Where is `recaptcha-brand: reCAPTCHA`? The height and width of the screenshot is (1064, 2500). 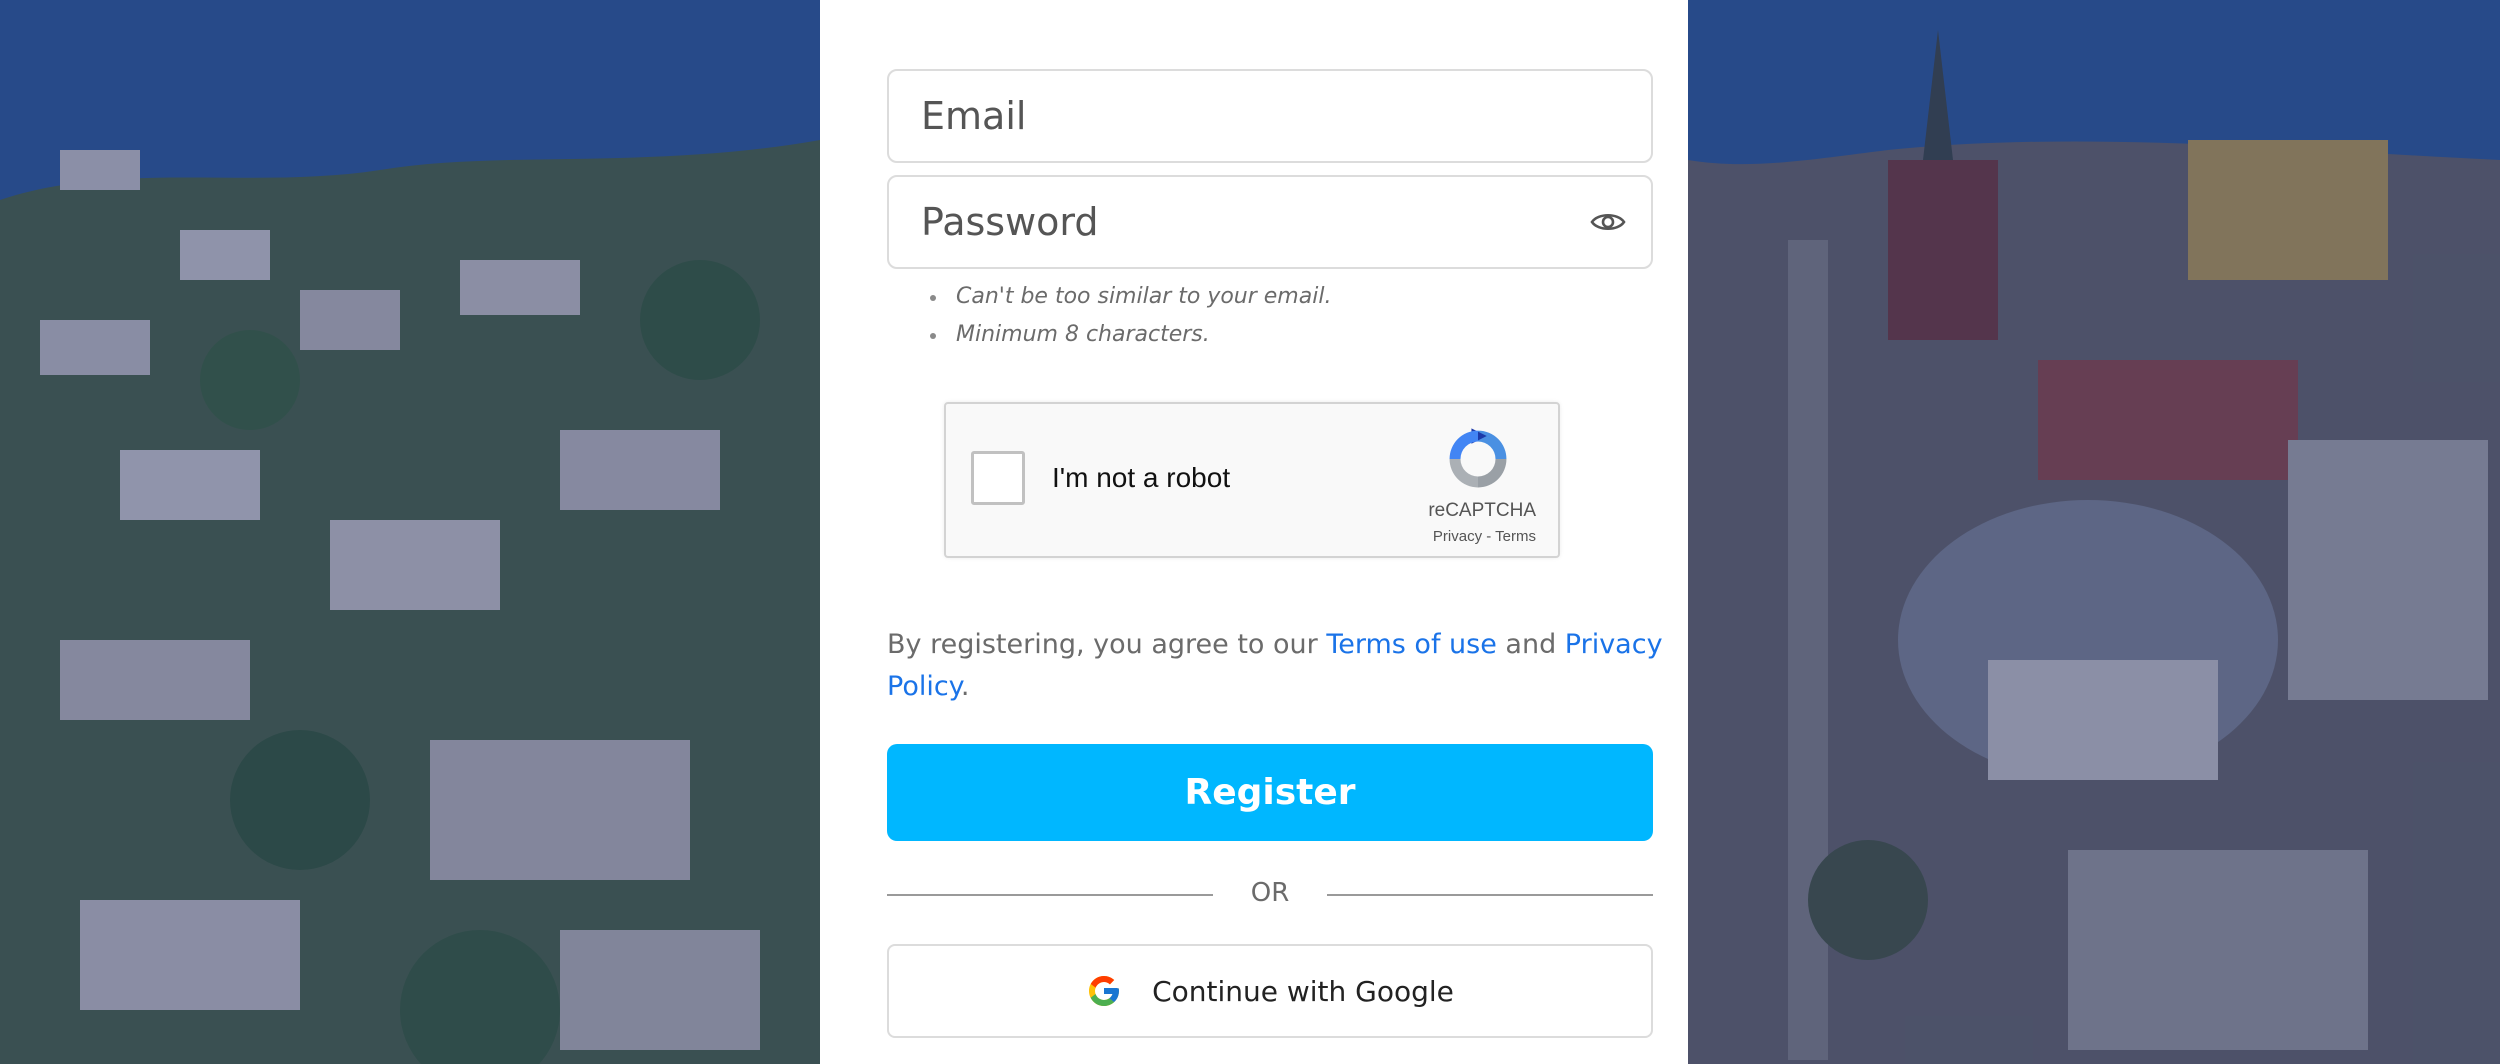
recaptcha-brand: reCAPTCHA is located at coordinates (1482, 510).